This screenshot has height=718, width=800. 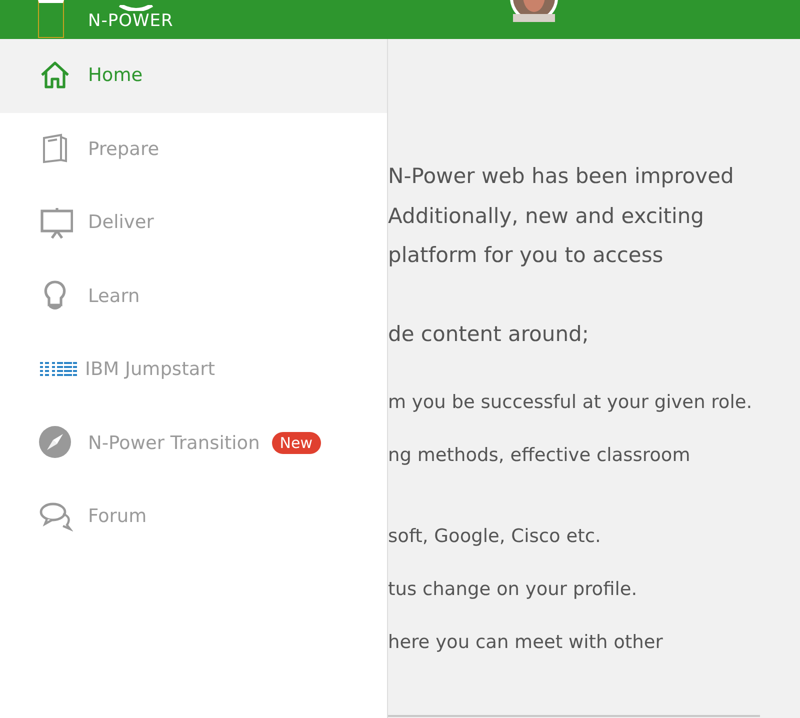 What do you see at coordinates (56, 223) in the screenshot?
I see `easel-icon` at bounding box center [56, 223].